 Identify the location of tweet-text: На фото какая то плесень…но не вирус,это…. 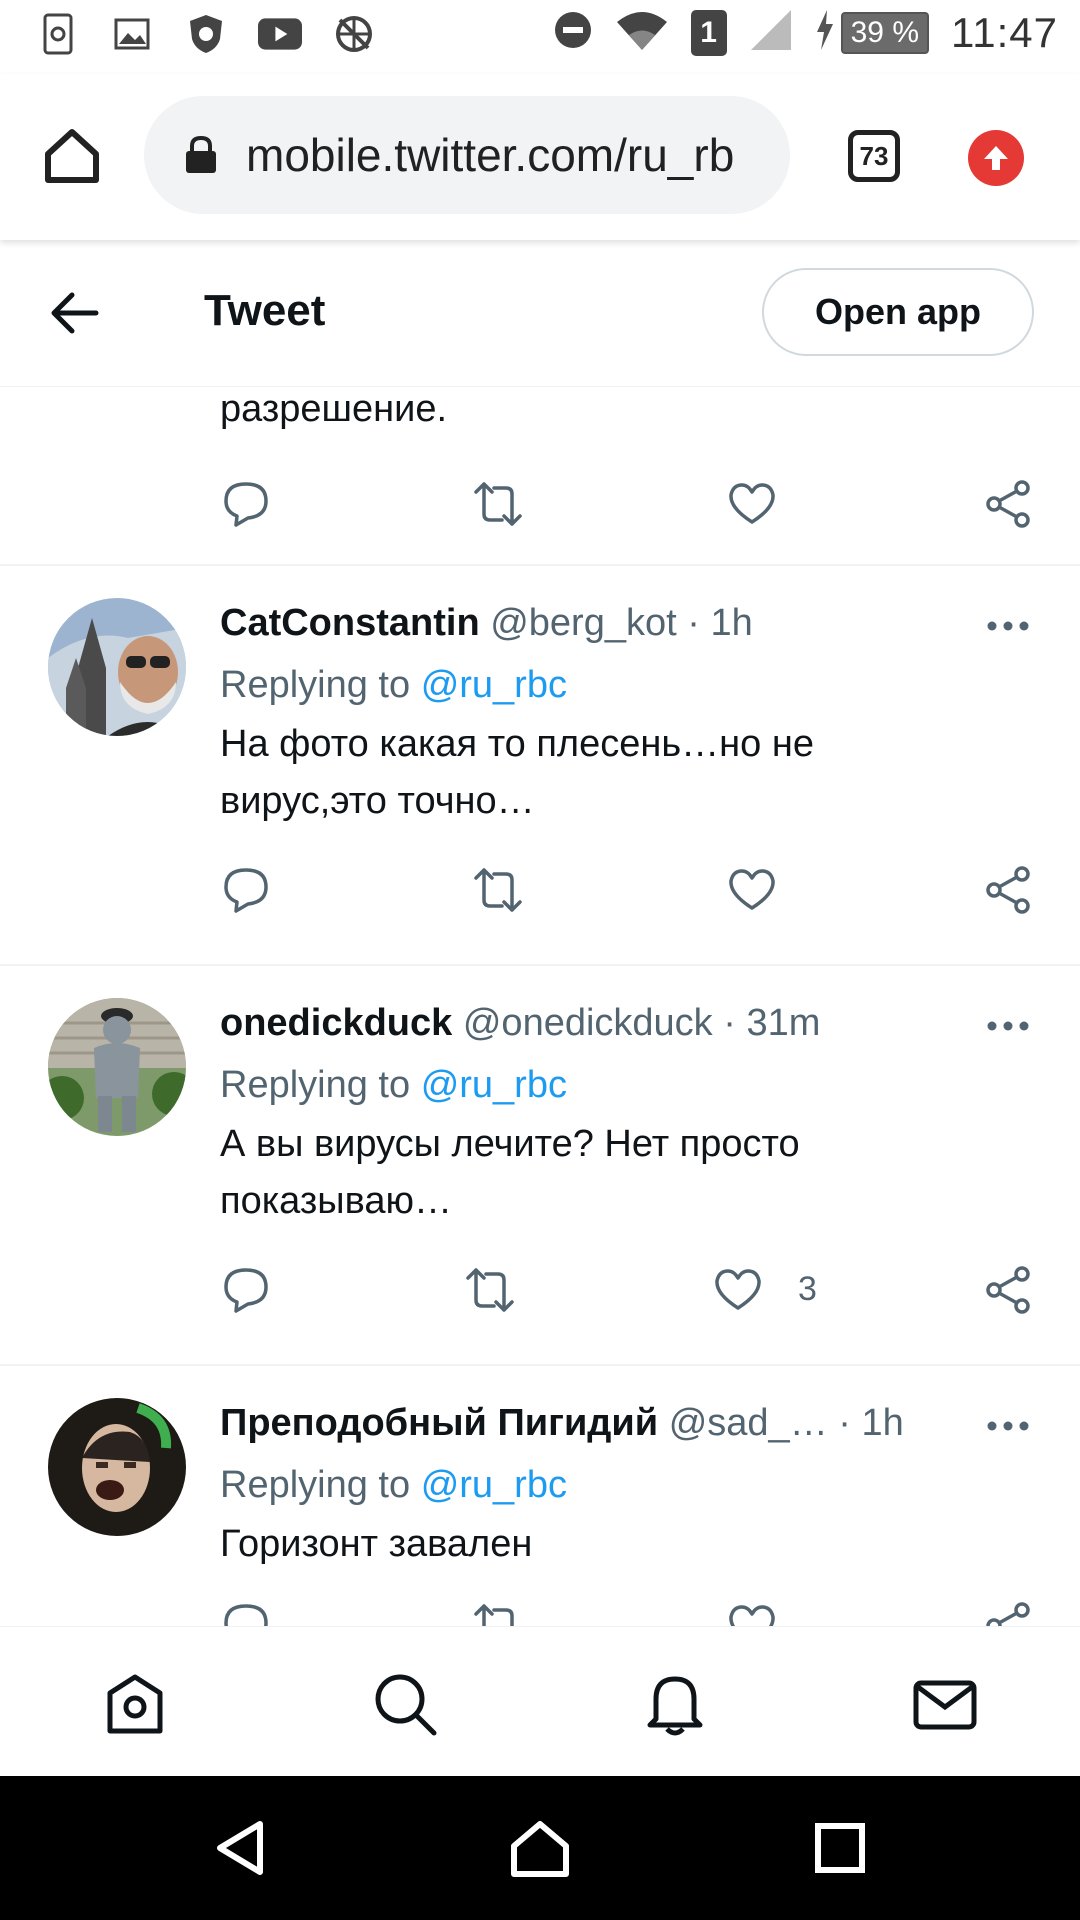
(517, 772).